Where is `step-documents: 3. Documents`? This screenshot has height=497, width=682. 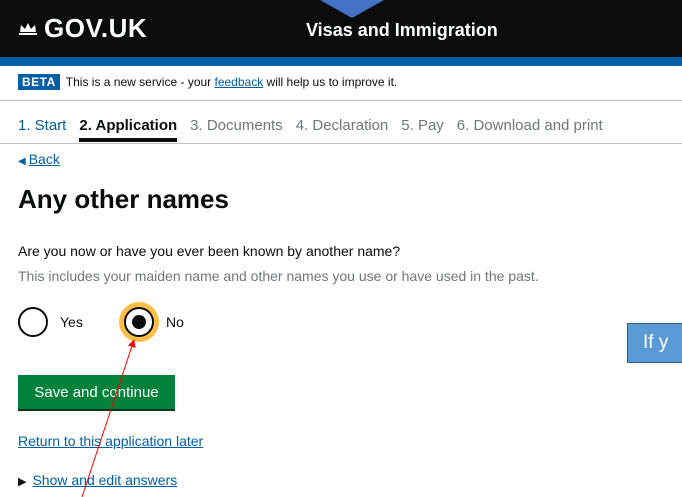
step-documents: 3. Documents is located at coordinates (236, 125).